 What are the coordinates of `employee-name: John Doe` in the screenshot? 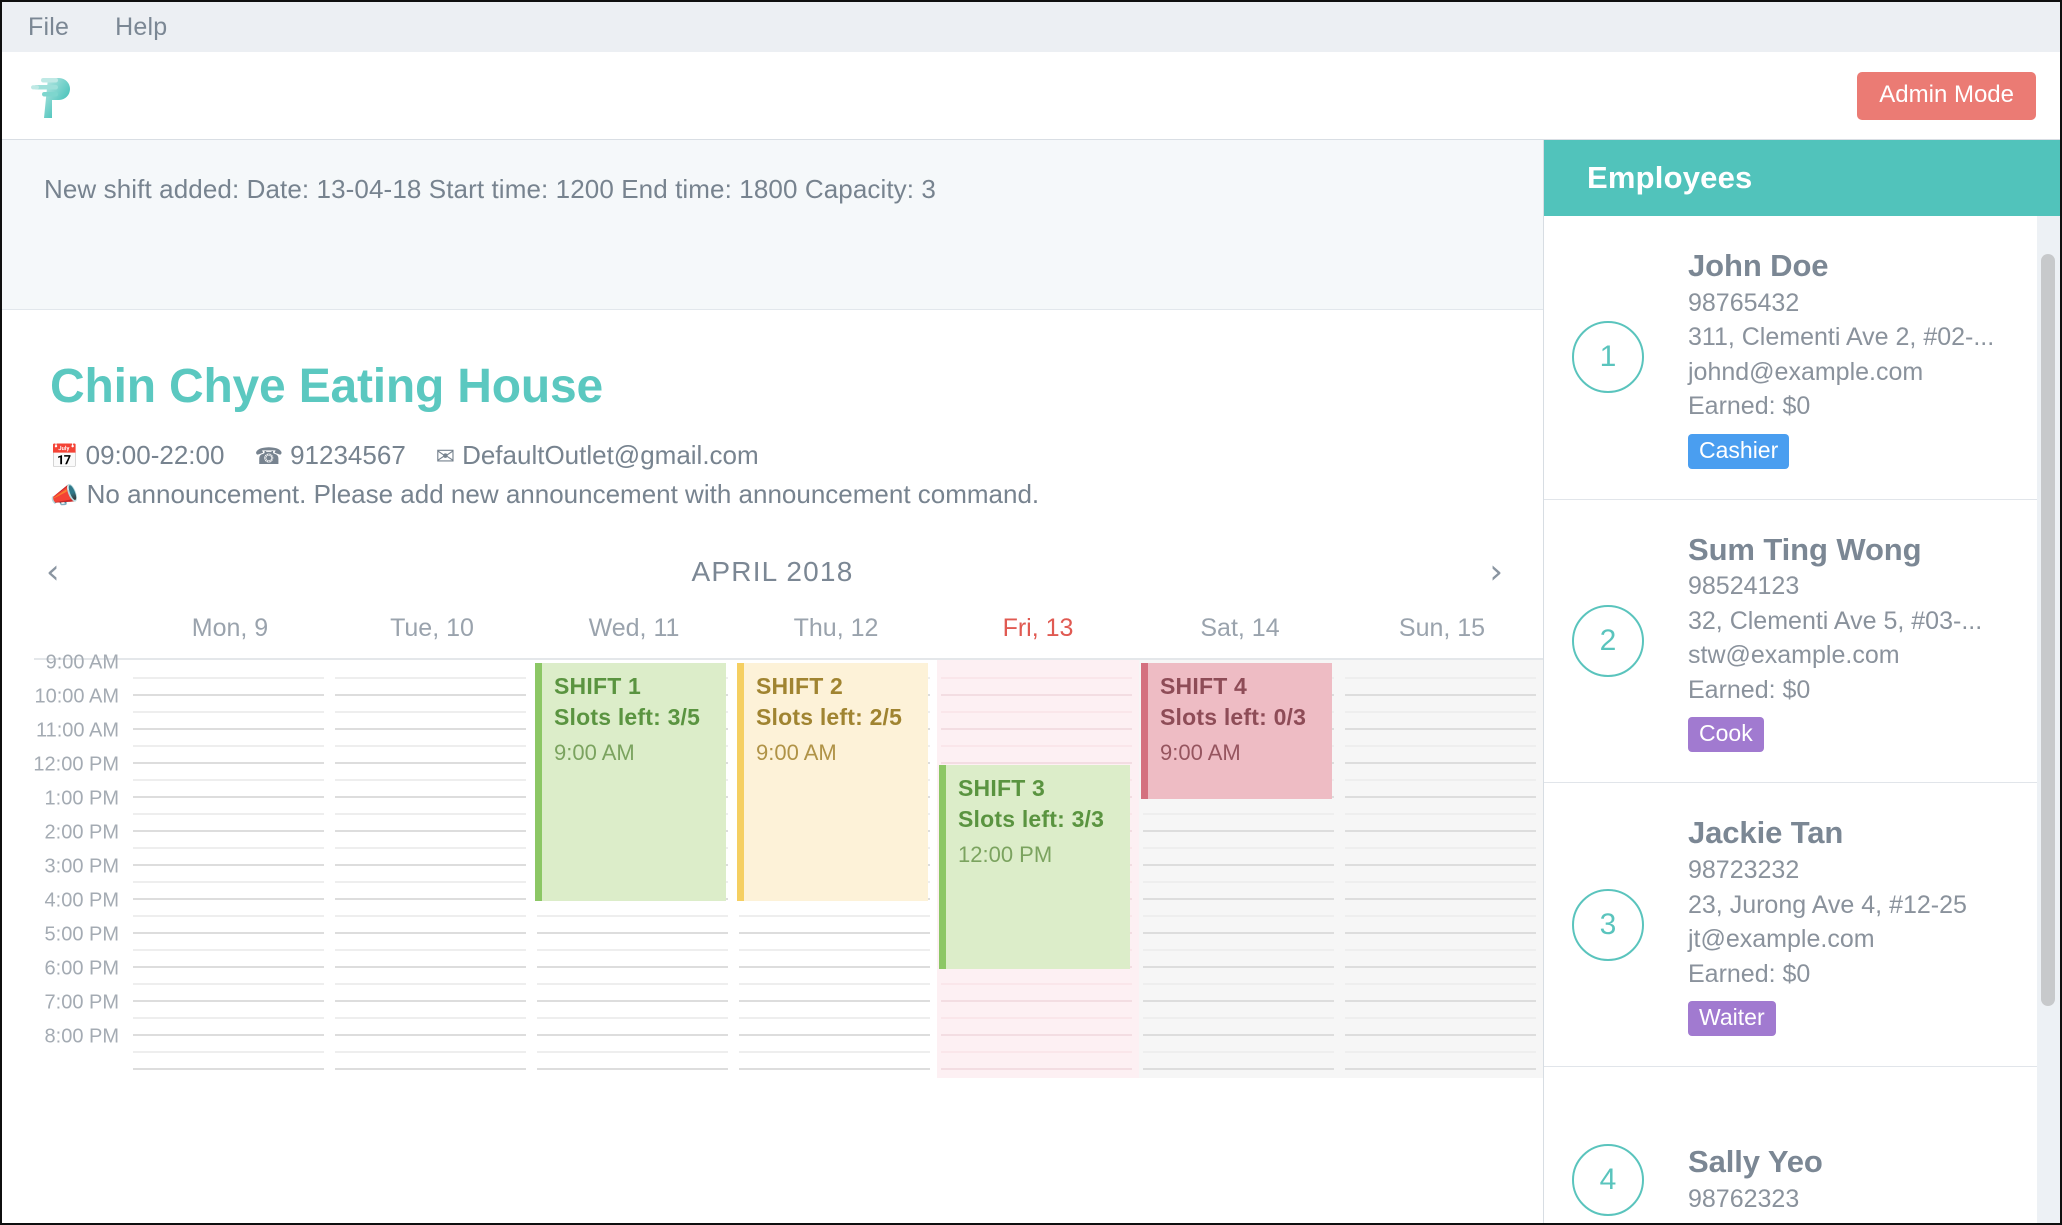 It's located at (1758, 265).